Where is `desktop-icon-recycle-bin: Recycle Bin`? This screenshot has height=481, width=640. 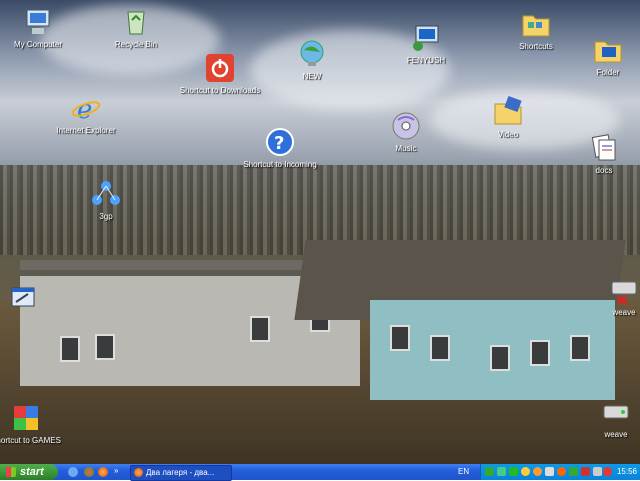 desktop-icon-recycle-bin: Recycle Bin is located at coordinates (136, 28).